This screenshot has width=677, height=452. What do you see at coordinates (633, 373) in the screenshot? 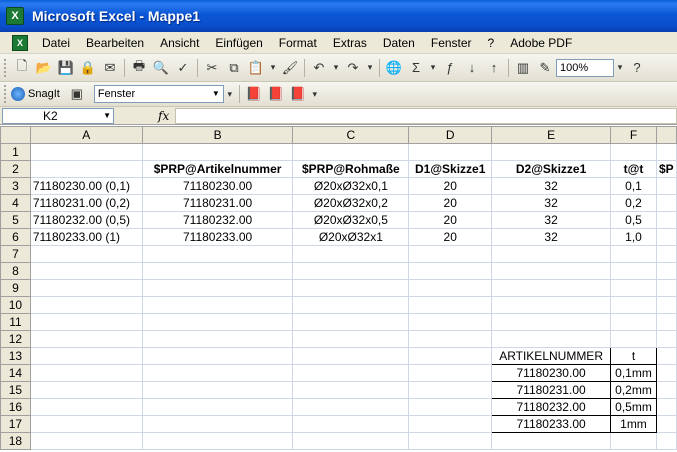
I see `lookup-cell: 0,1mm` at bounding box center [633, 373].